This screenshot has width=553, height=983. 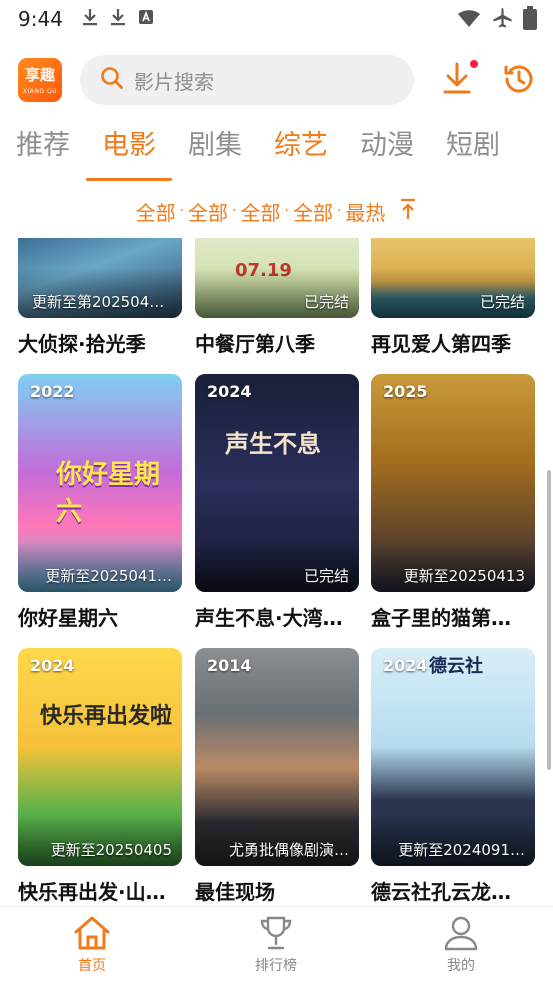 What do you see at coordinates (276, 19) in the screenshot?
I see `status-bar: 9:44` at bounding box center [276, 19].